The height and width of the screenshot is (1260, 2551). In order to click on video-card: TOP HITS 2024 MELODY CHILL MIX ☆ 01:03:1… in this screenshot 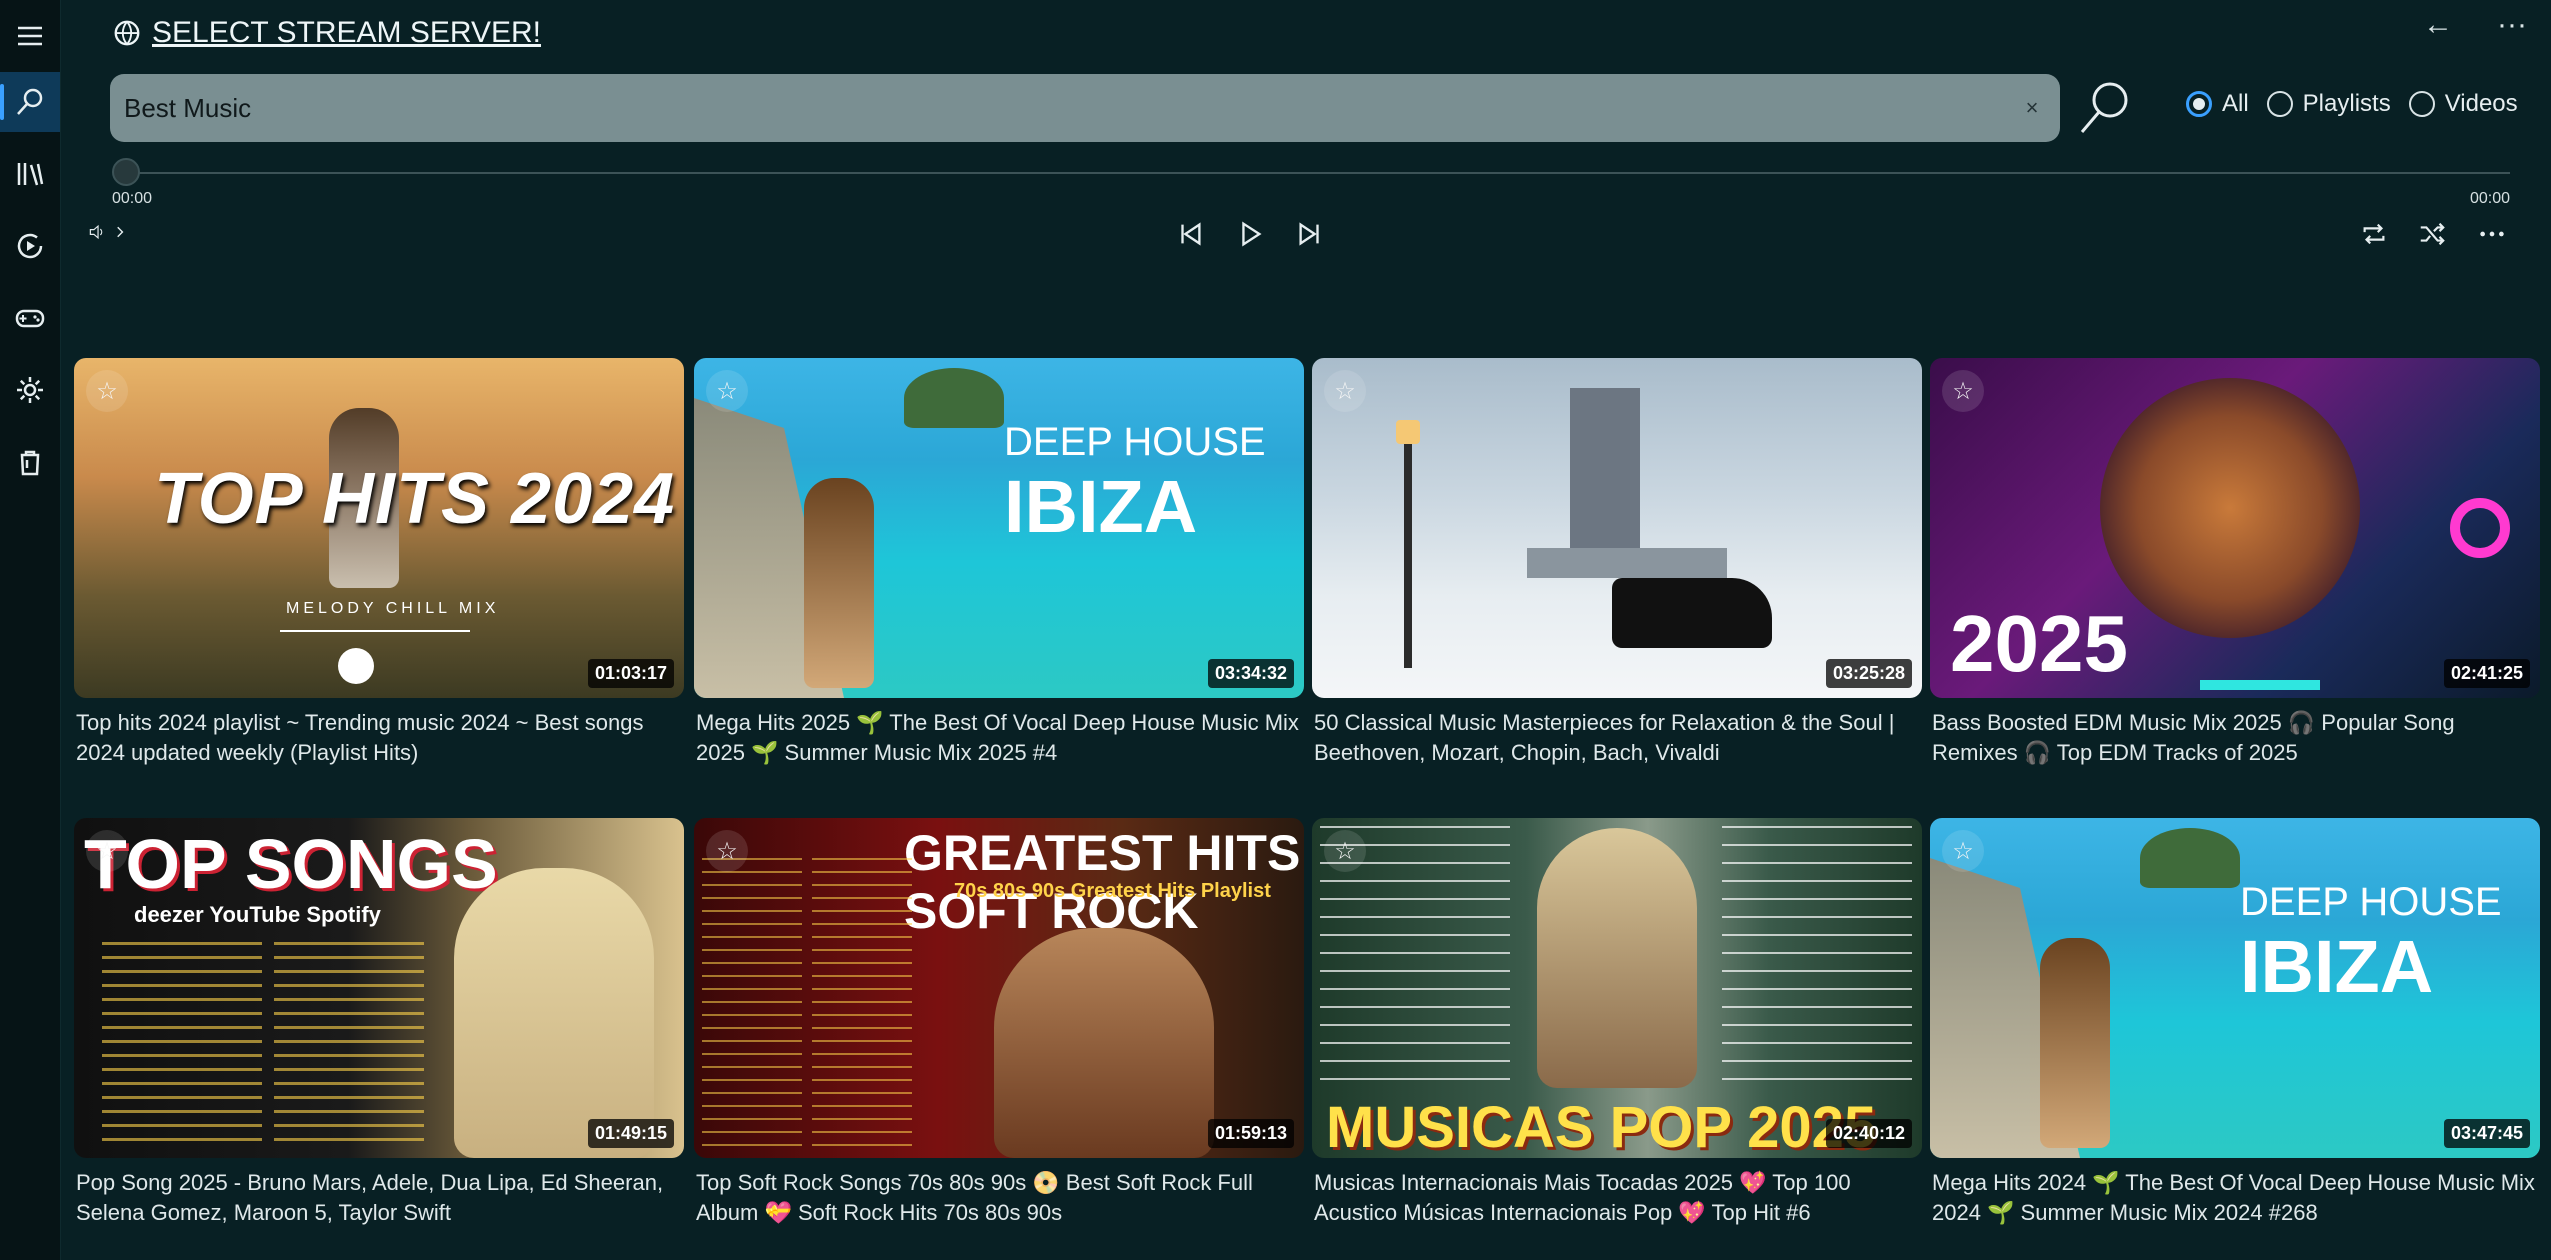, I will do `click(379, 563)`.